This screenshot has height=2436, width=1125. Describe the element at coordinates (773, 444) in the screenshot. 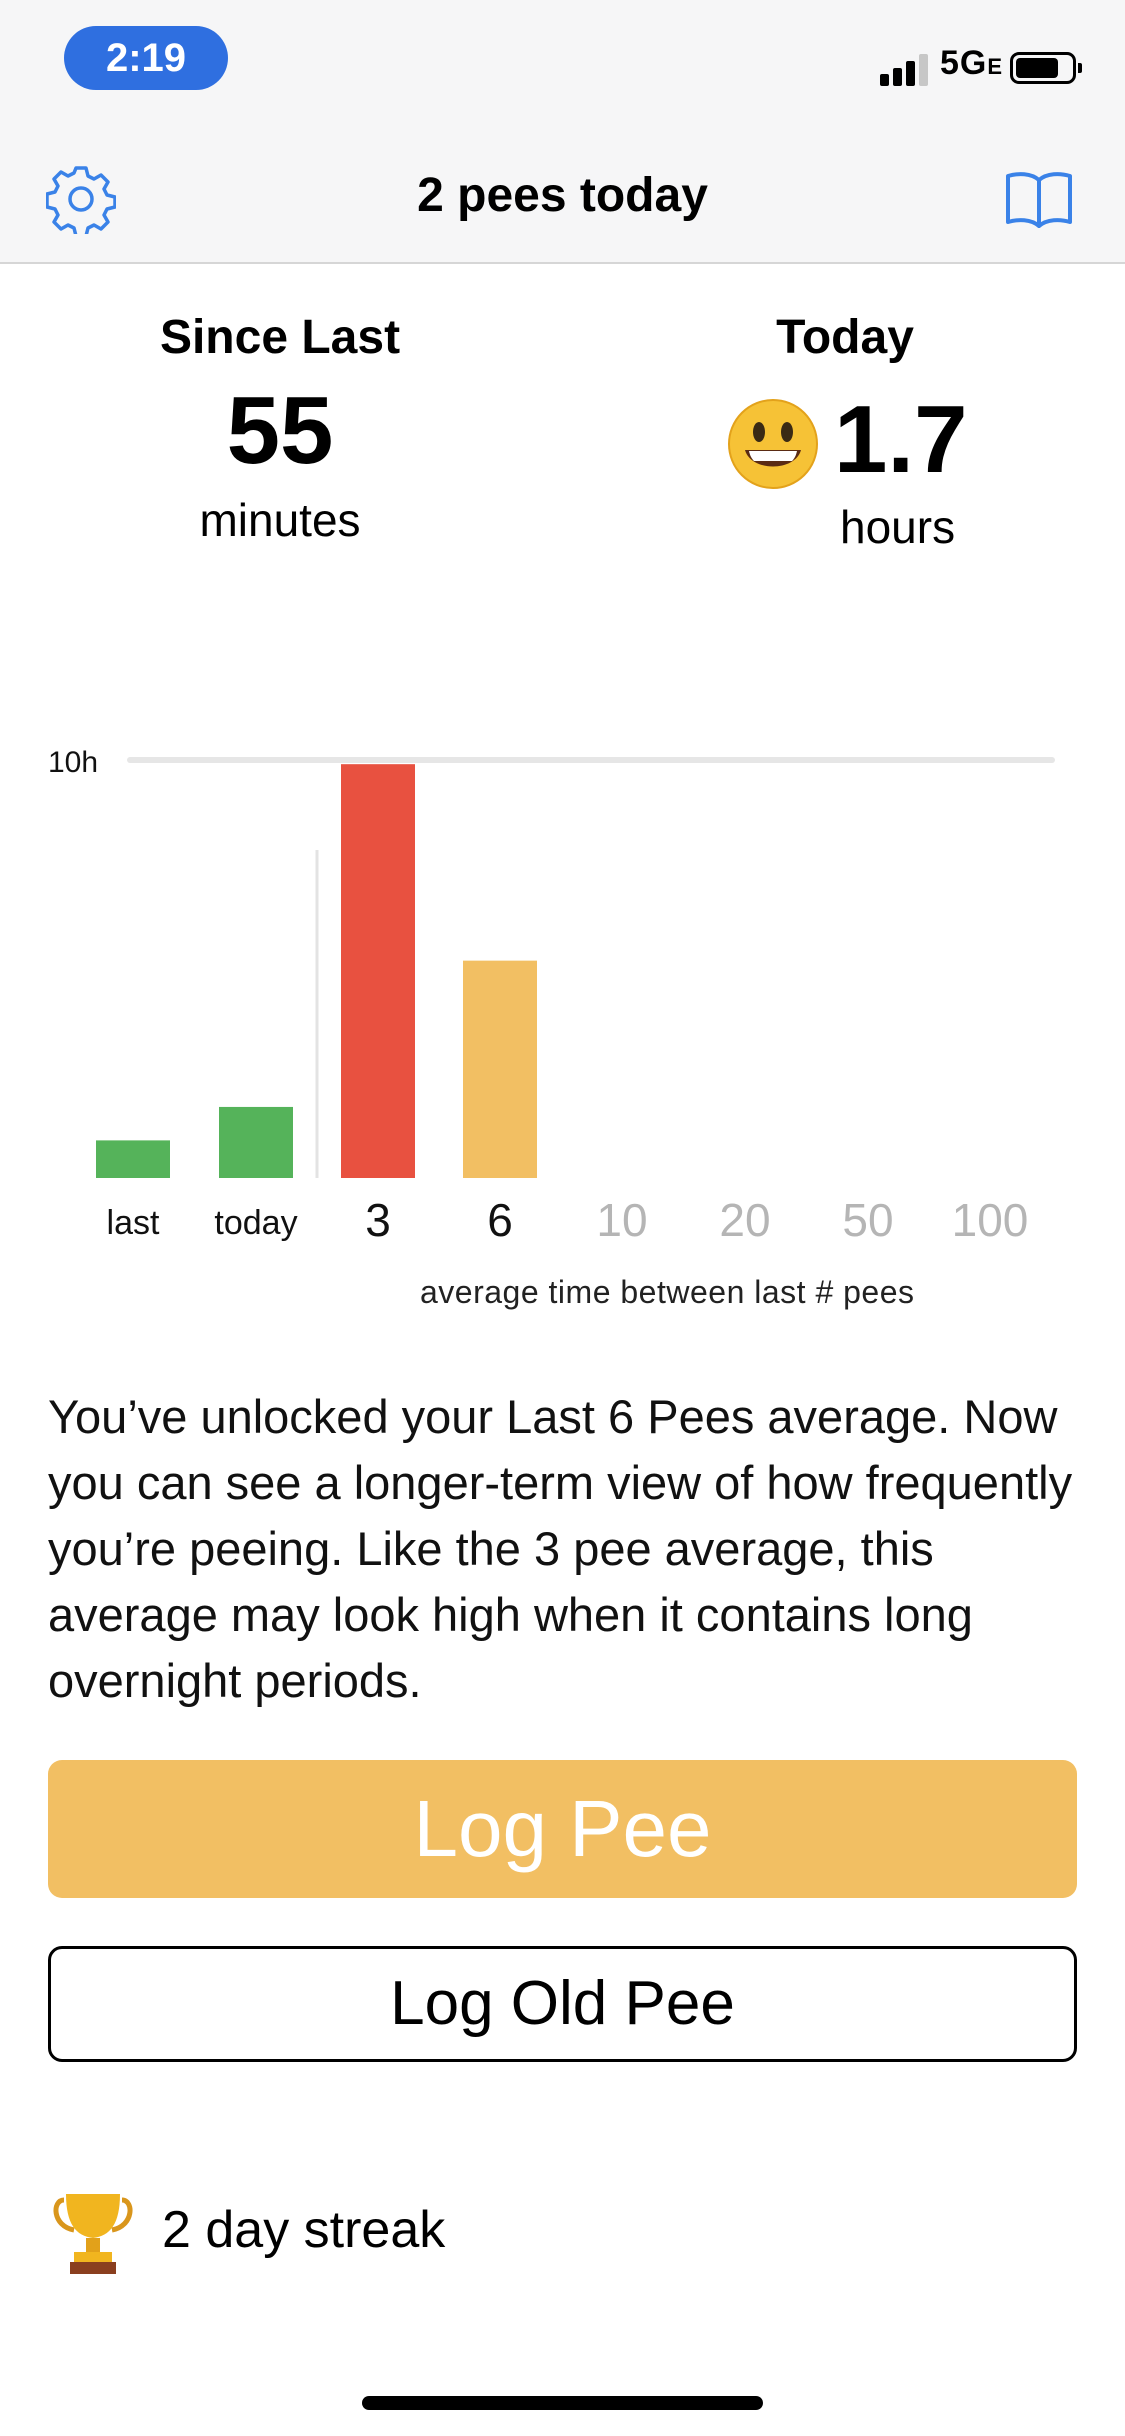

I see `smiling-face-icon` at that location.